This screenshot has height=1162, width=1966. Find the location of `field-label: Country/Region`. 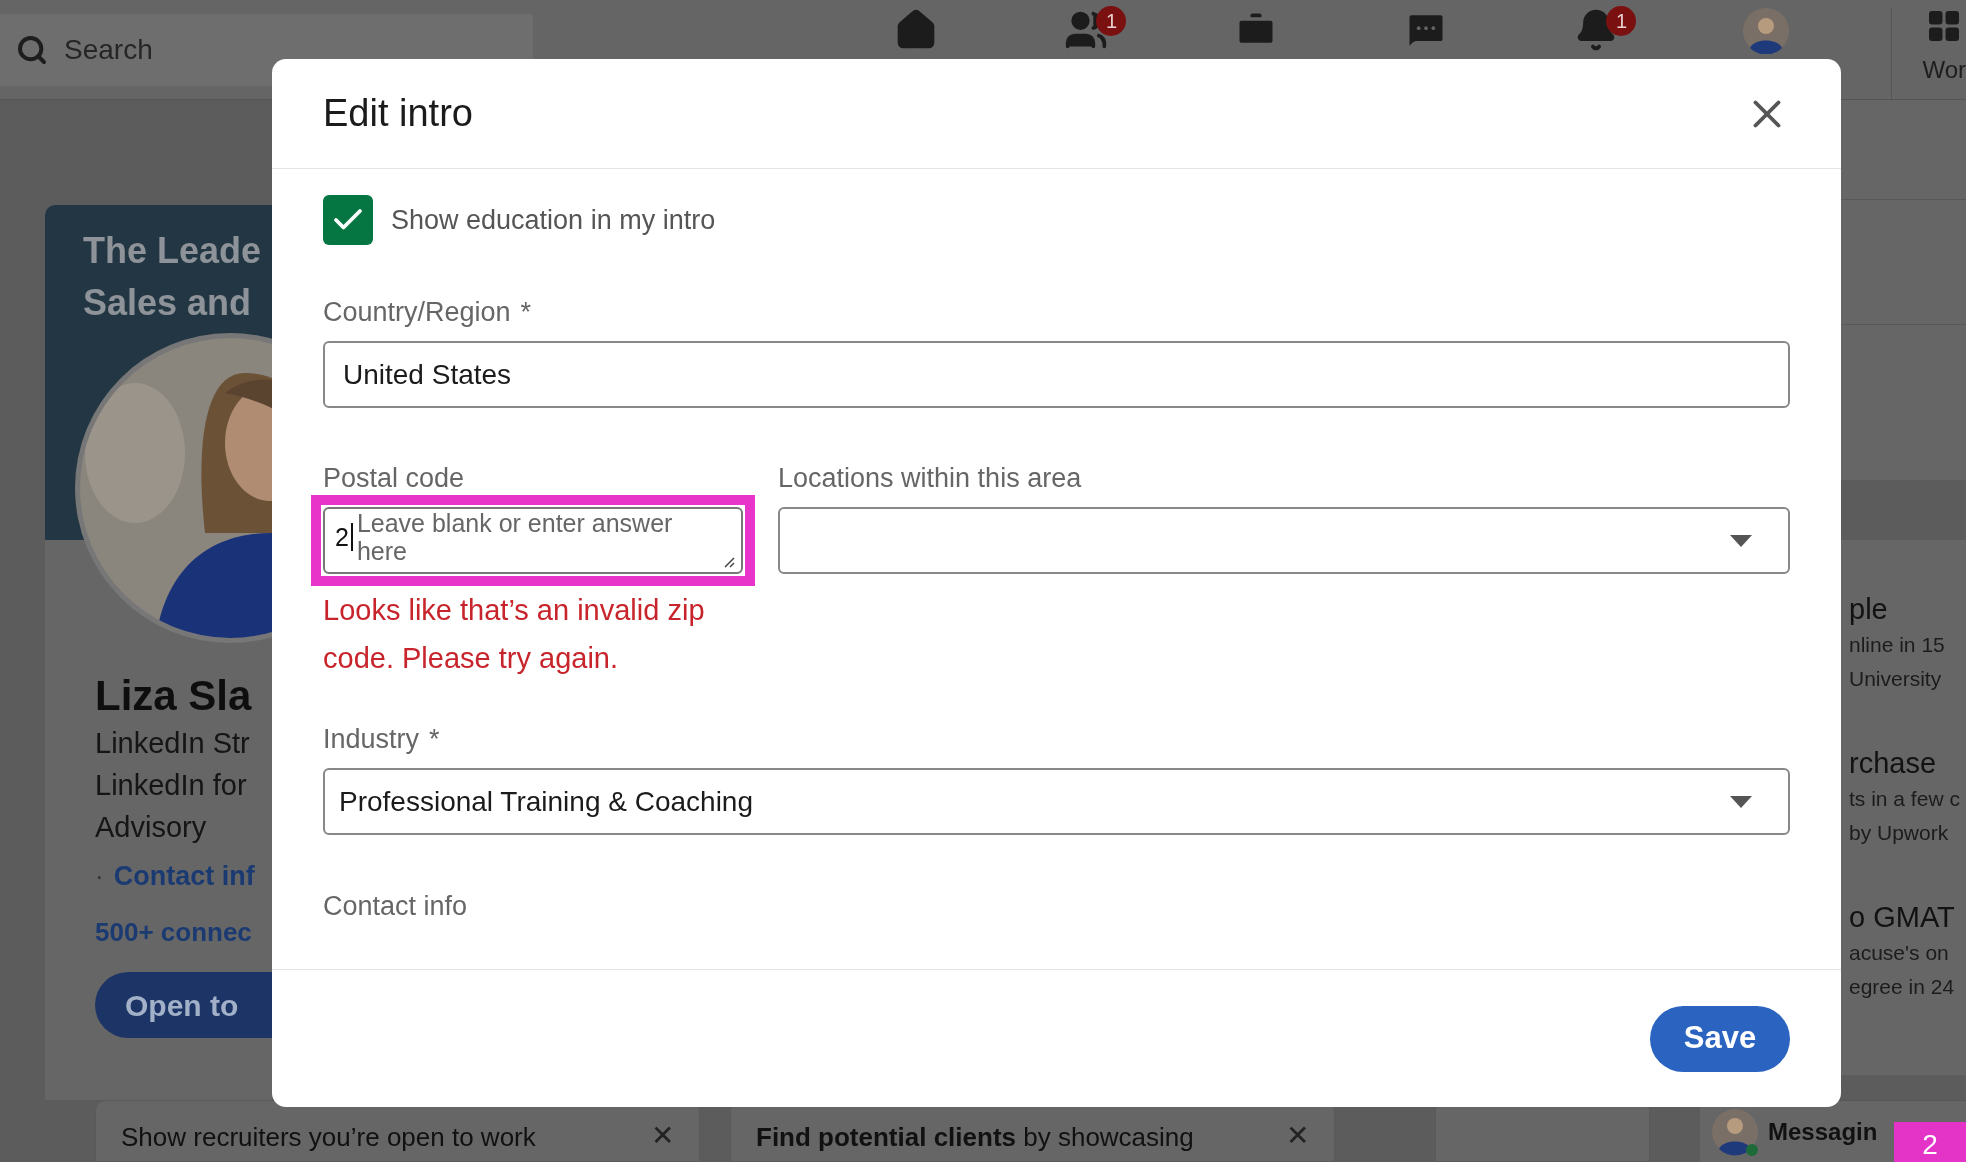

field-label: Country/Region is located at coordinates (417, 312).